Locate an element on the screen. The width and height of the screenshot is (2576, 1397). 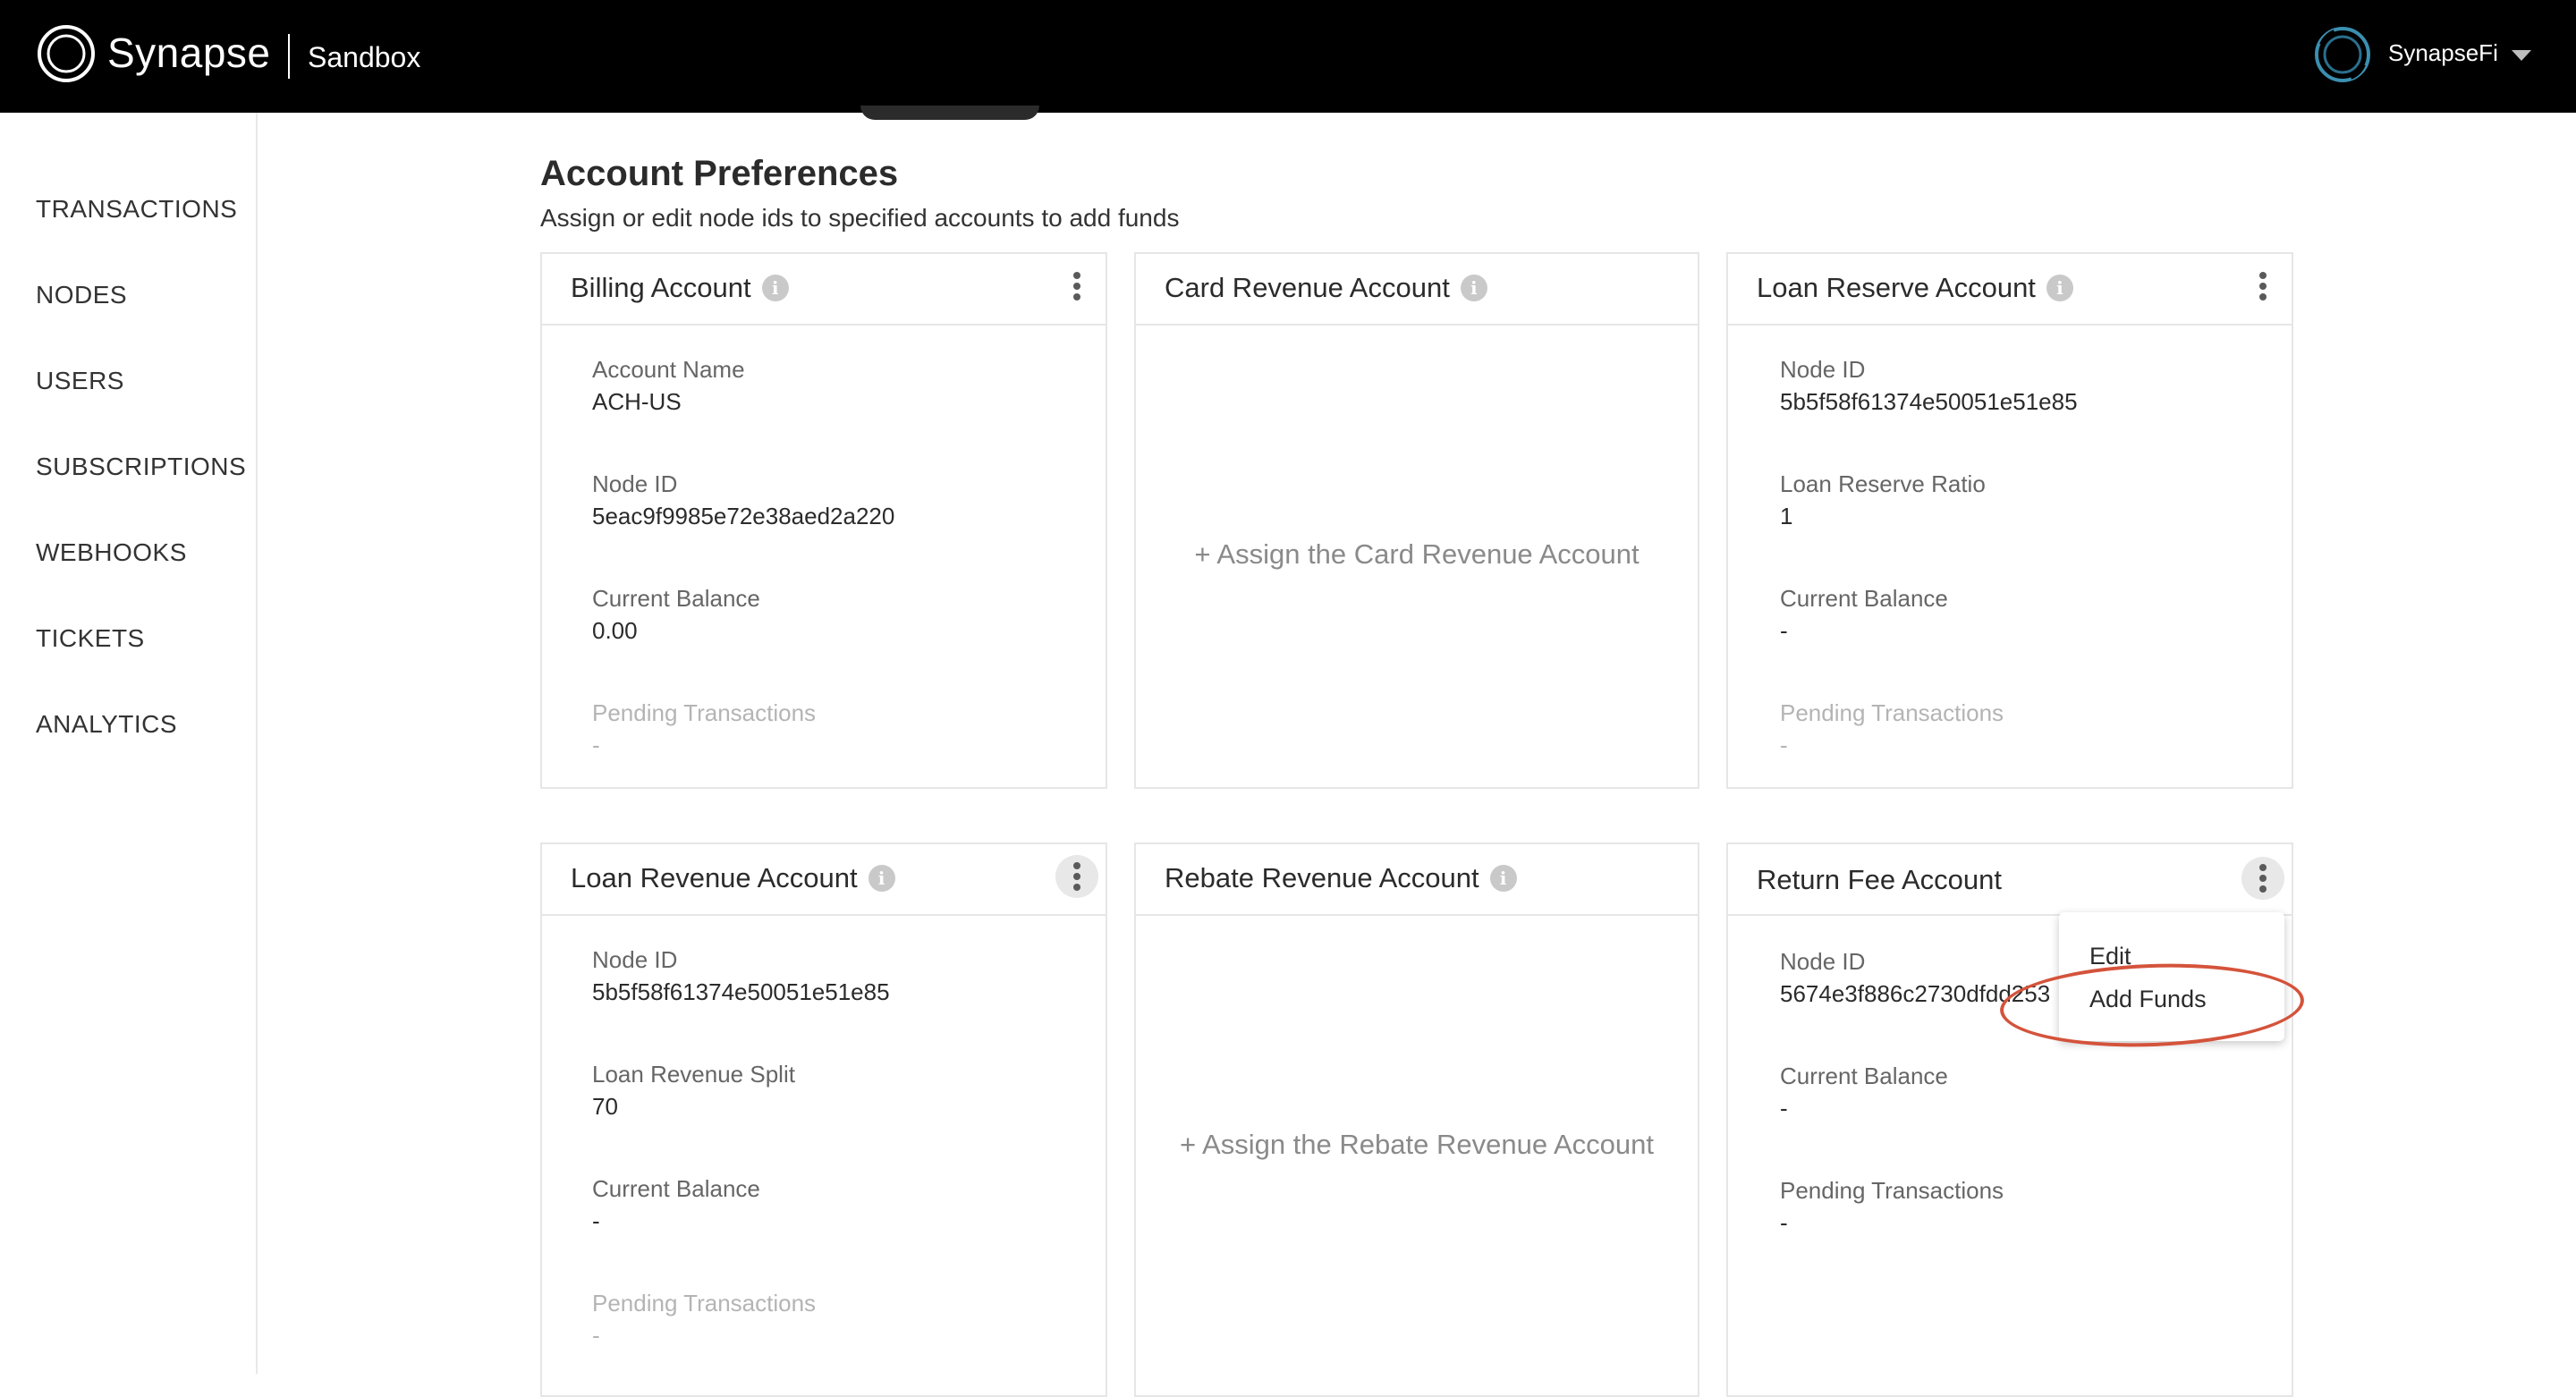
field-value: ACH-US is located at coordinates (637, 402).